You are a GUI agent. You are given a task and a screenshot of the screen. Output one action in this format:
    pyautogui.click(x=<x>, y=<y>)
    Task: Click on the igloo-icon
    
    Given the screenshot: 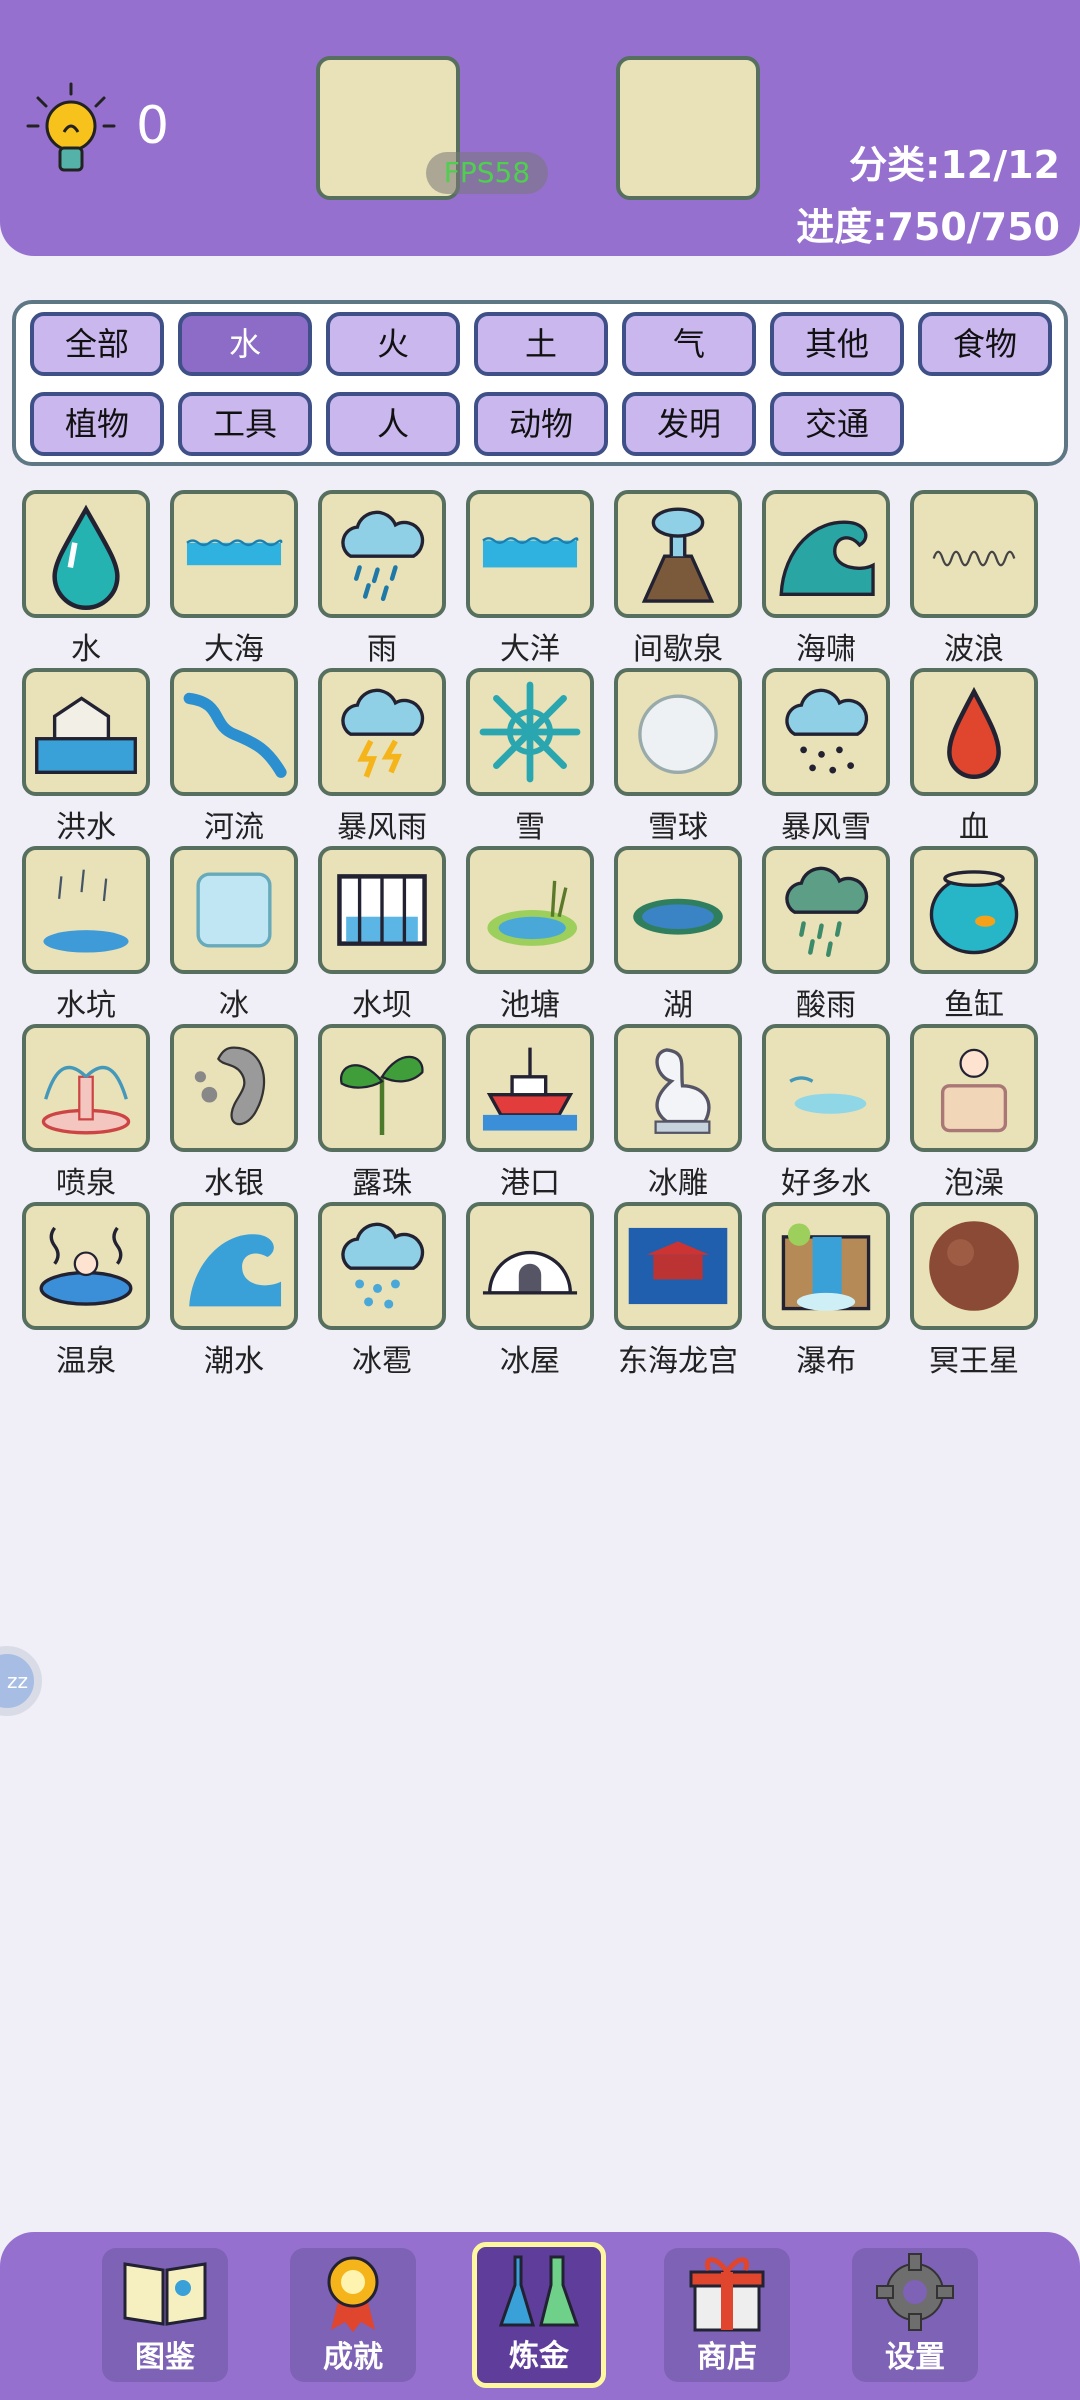 What is the action you would take?
    pyautogui.click(x=530, y=1266)
    